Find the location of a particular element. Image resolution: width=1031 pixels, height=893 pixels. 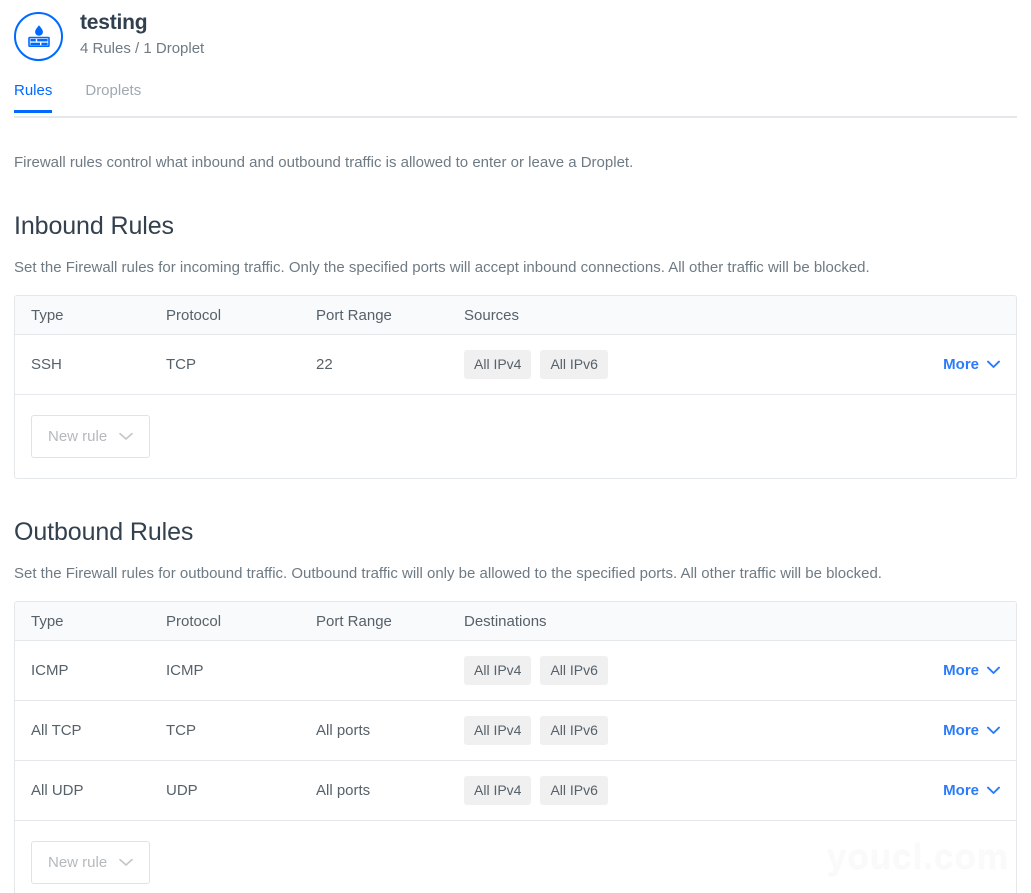

column-header-destinations: Destinations is located at coordinates (505, 621).